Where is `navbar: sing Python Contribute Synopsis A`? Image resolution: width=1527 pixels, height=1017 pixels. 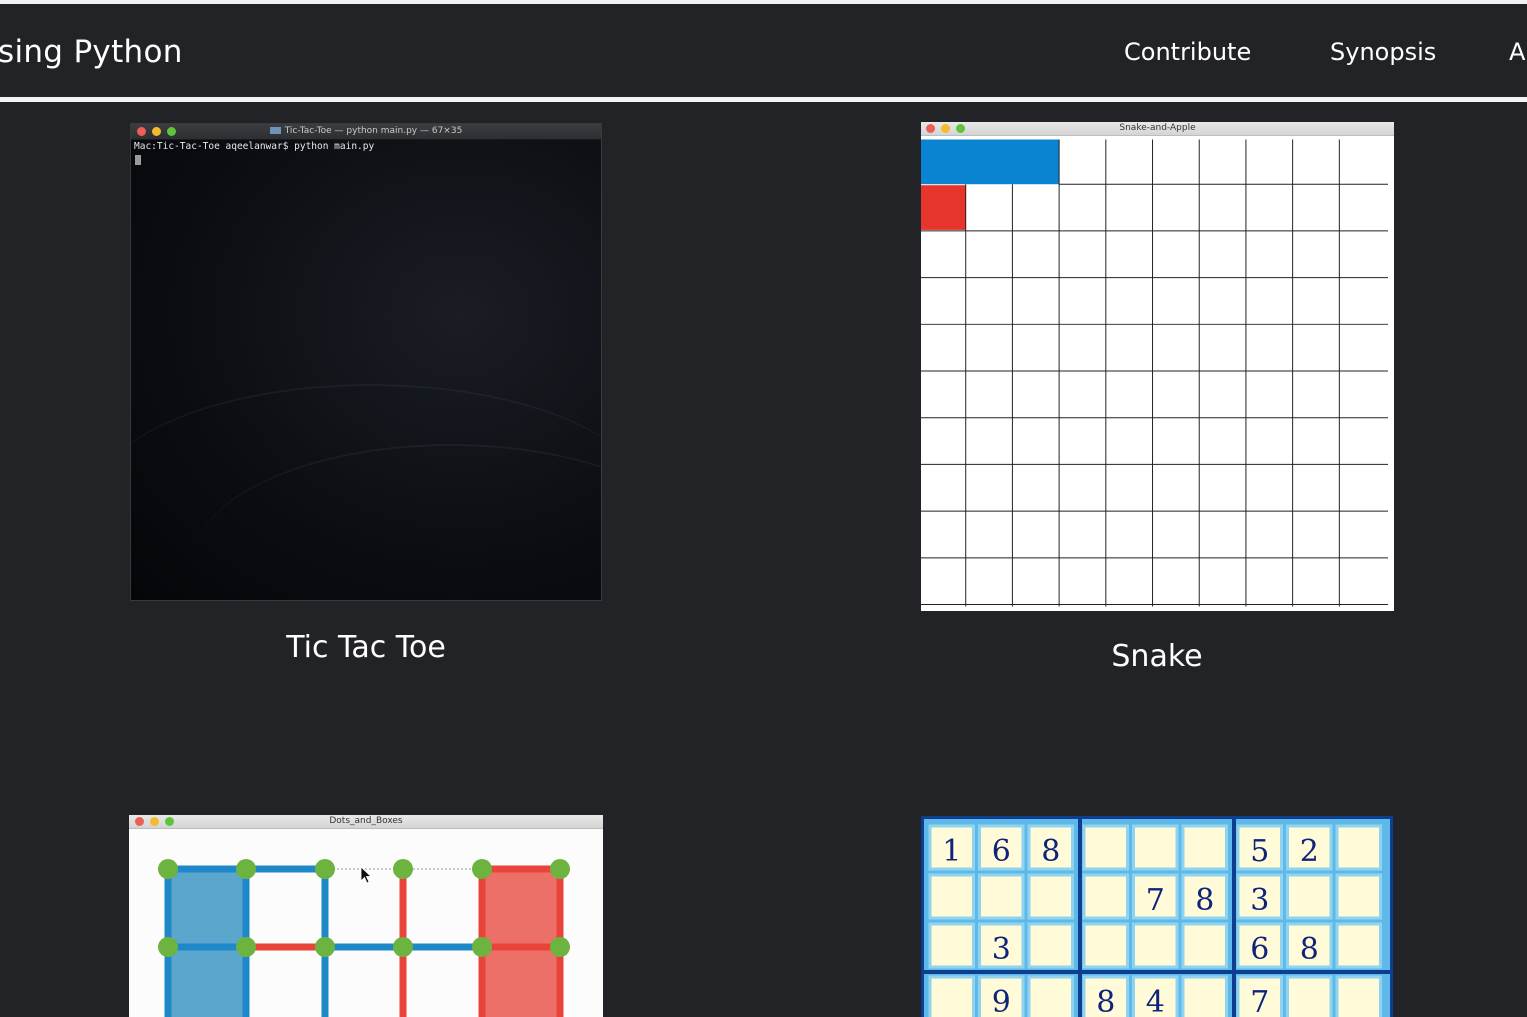 navbar: sing Python Contribute Synopsis A is located at coordinates (763, 51).